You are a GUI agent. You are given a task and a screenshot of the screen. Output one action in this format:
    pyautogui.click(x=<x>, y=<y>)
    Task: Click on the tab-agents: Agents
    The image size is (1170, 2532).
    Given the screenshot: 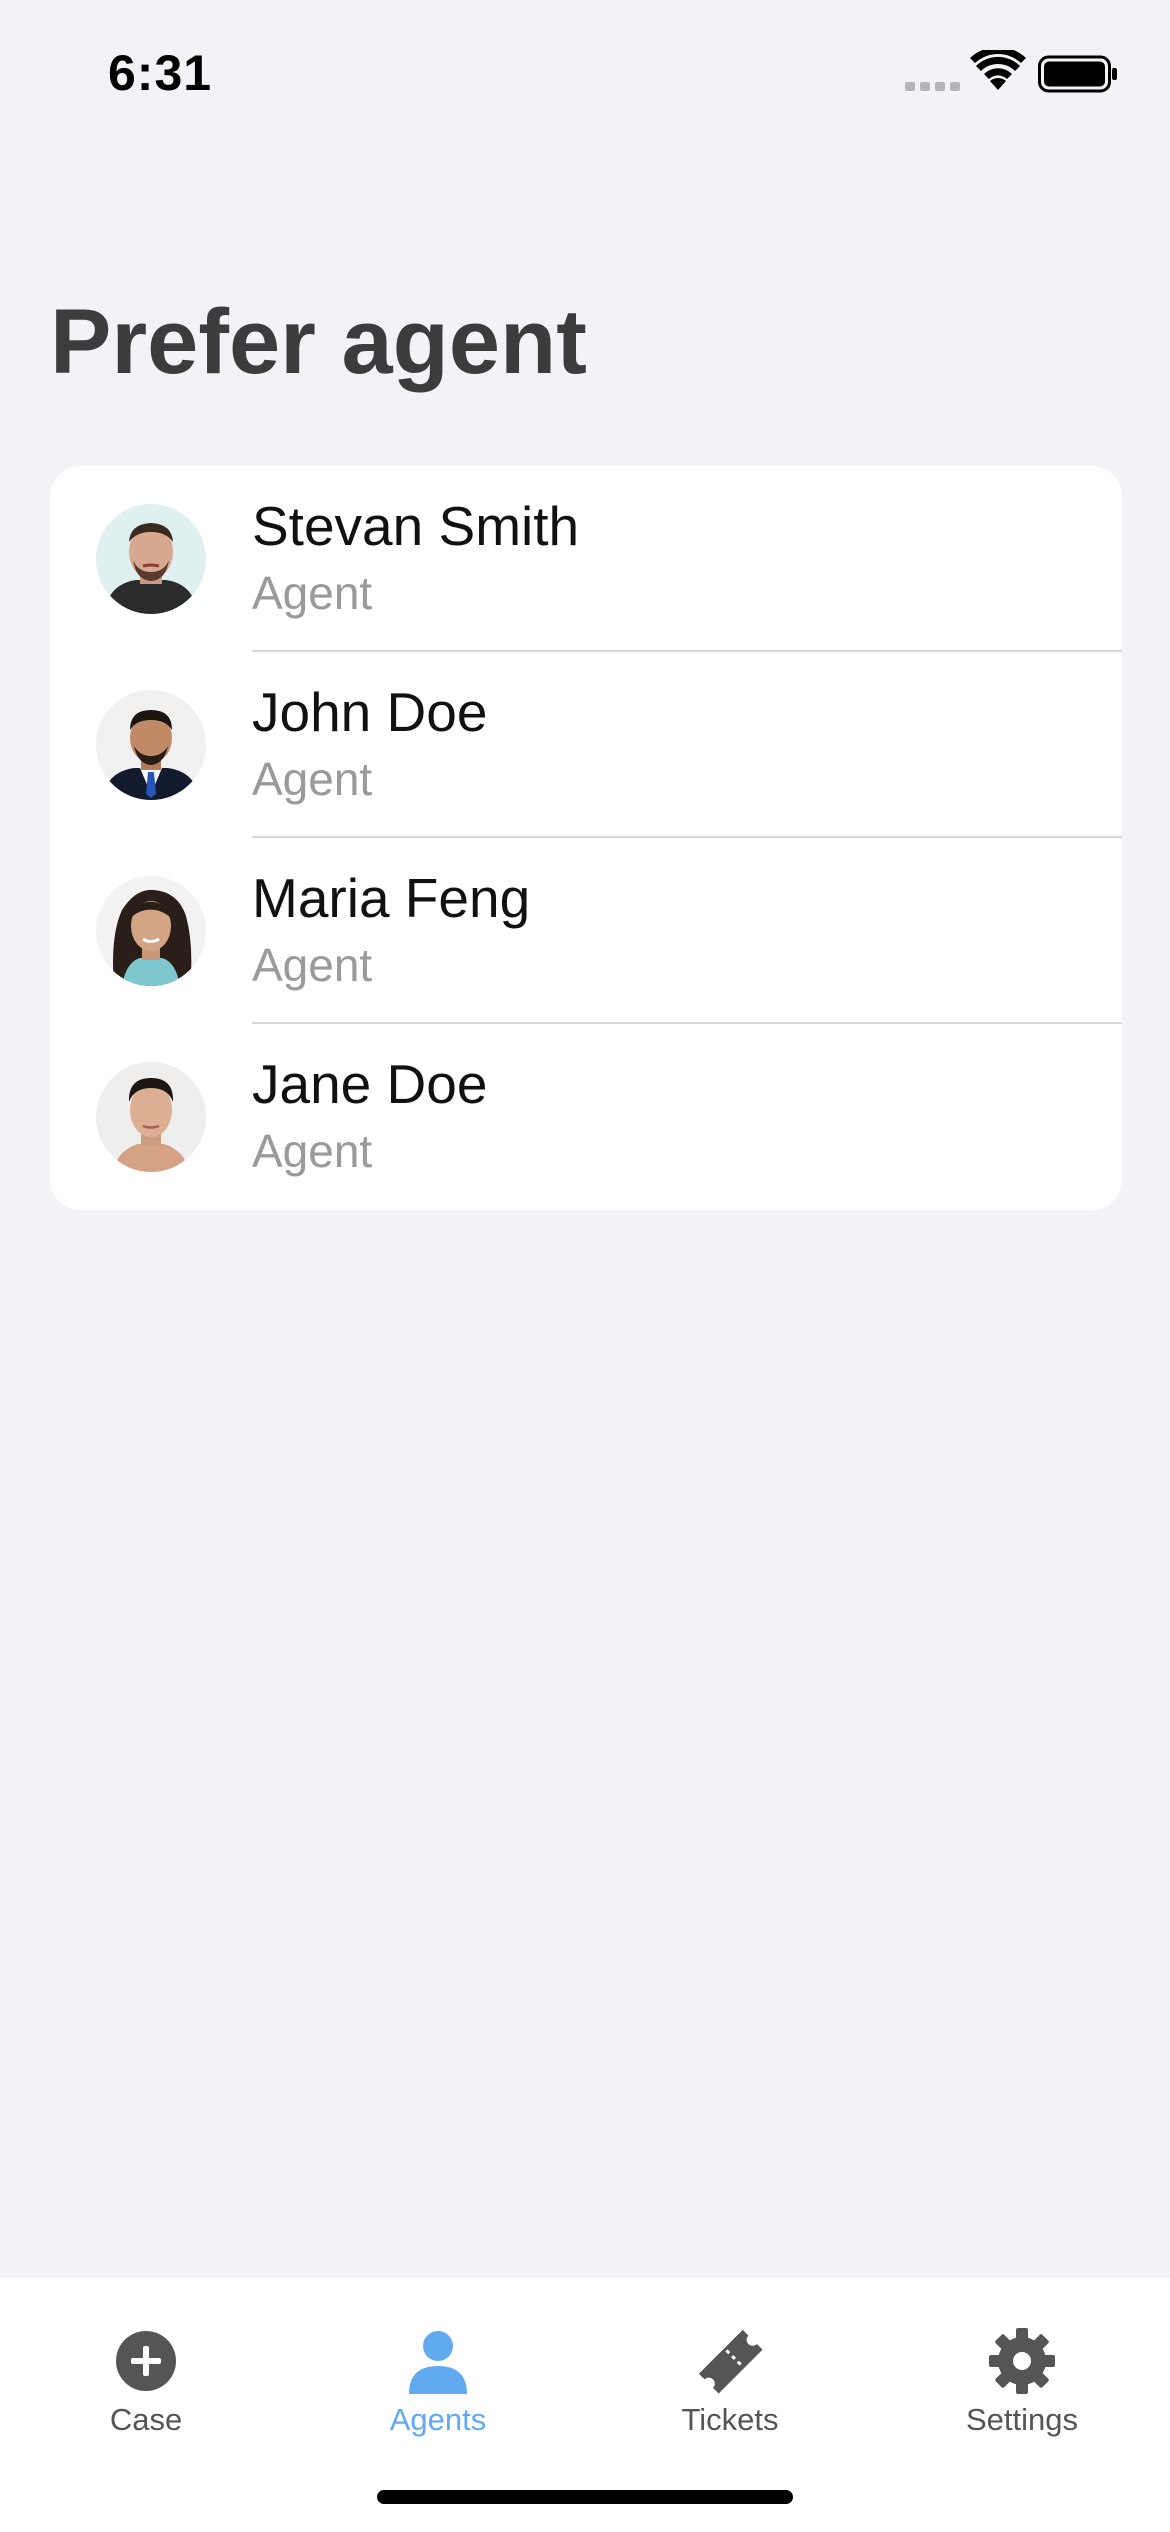 What is the action you would take?
    pyautogui.click(x=438, y=2373)
    